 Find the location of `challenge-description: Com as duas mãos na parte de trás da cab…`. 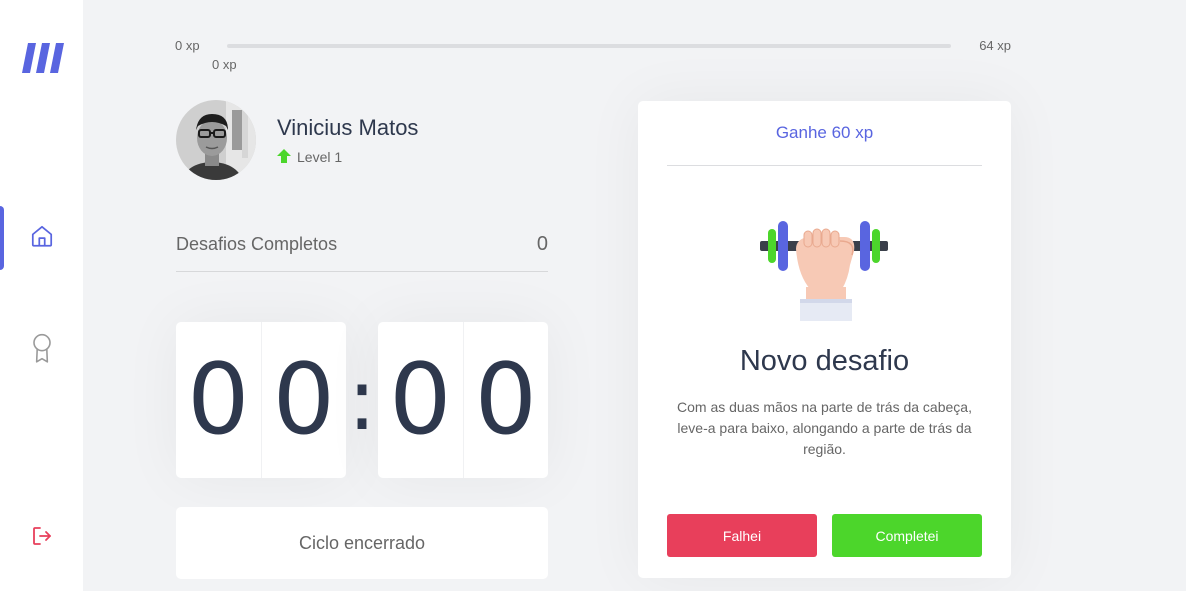

challenge-description: Com as duas mãos na parte de trás da cab… is located at coordinates (824, 428).